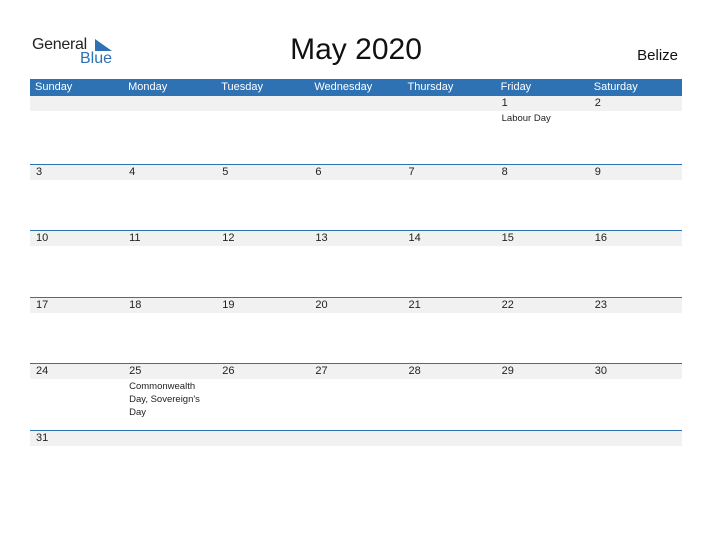 The image size is (712, 550). What do you see at coordinates (169, 331) in the screenshot?
I see `day-cell: 18` at bounding box center [169, 331].